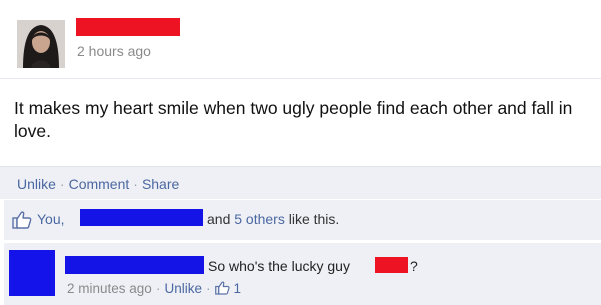 The image size is (601, 305). I want to click on comment-link: Comment, so click(99, 184).